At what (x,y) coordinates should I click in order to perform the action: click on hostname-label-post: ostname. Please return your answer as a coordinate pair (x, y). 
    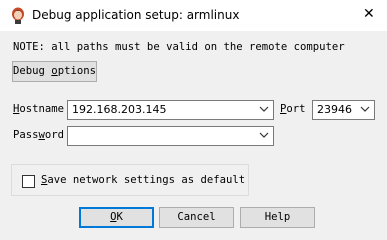
    Looking at the image, I should click on (42, 109).